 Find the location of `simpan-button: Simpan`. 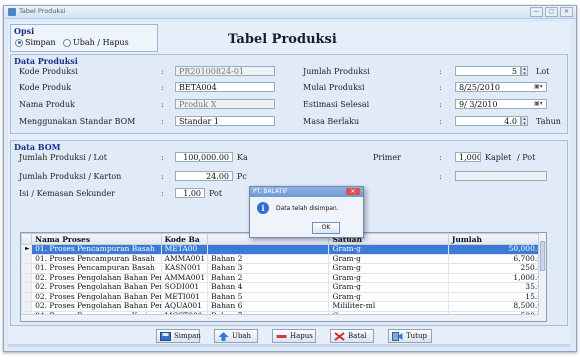

simpan-button: Simpan is located at coordinates (178, 336).